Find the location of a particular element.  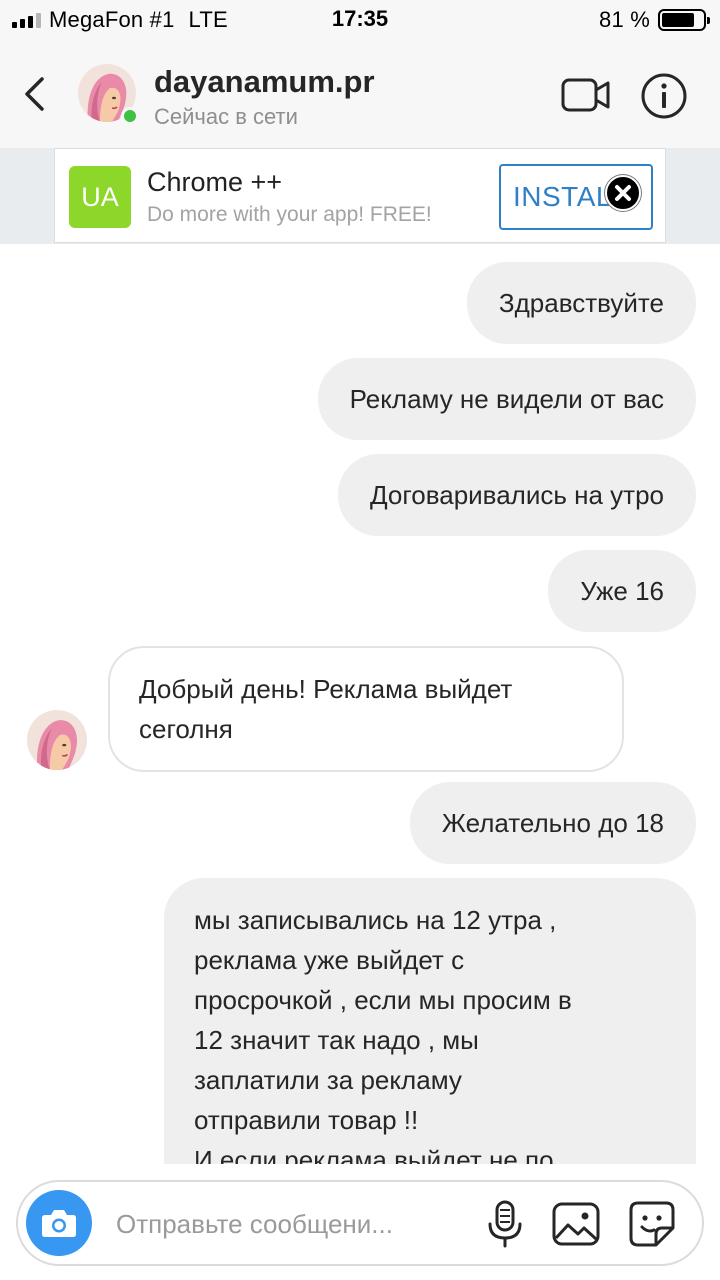

message-bubble-outgoing: Желательно до 18 is located at coordinates (552, 823).